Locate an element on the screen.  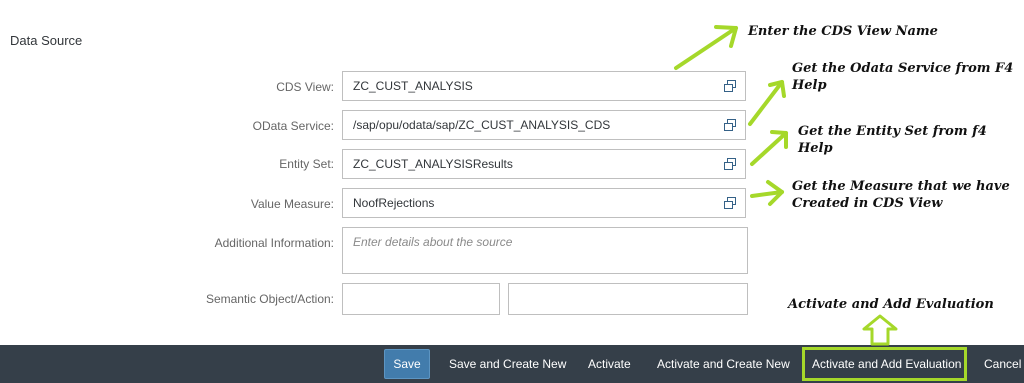
annotation-cds: Enter the CDS View Name is located at coordinates (843, 31).